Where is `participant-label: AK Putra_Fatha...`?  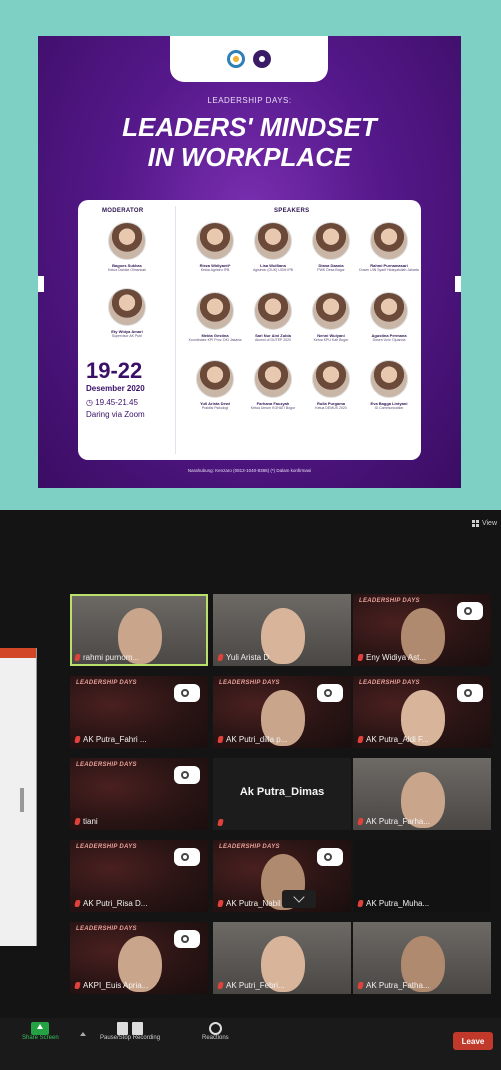
participant-label: AK Putra_Fatha... is located at coordinates (393, 985).